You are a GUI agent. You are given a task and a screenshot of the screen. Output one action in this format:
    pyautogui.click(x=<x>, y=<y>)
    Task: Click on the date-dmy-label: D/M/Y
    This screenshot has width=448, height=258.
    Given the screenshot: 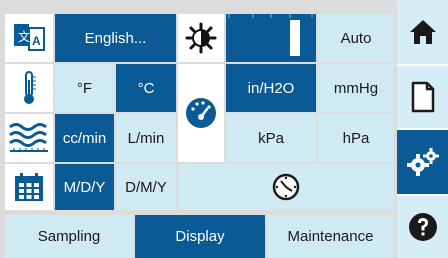 What is the action you would take?
    pyautogui.click(x=146, y=187)
    